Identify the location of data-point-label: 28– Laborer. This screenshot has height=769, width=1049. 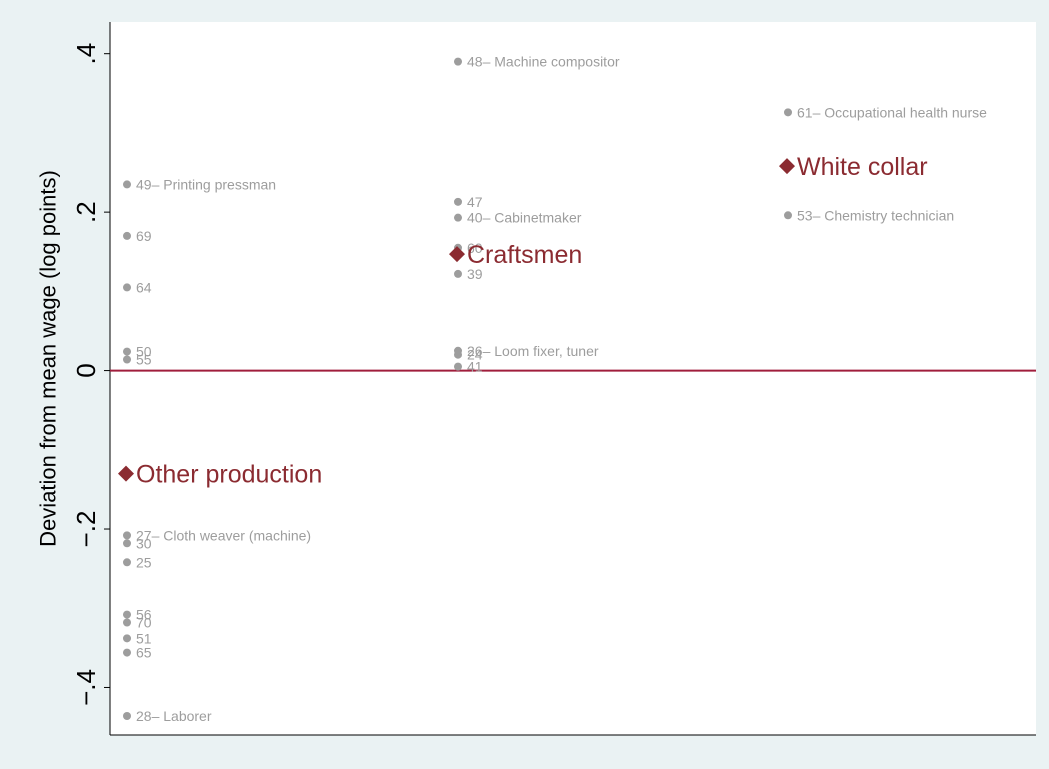
(174, 716).